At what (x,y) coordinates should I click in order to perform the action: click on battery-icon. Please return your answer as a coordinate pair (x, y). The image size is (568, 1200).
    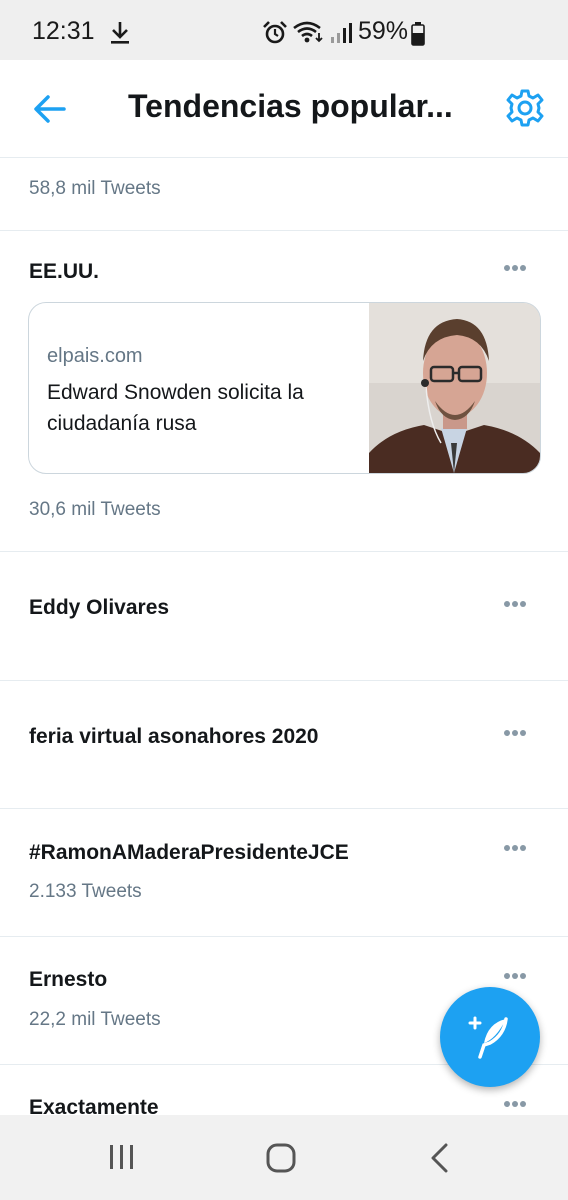
    Looking at the image, I should click on (418, 34).